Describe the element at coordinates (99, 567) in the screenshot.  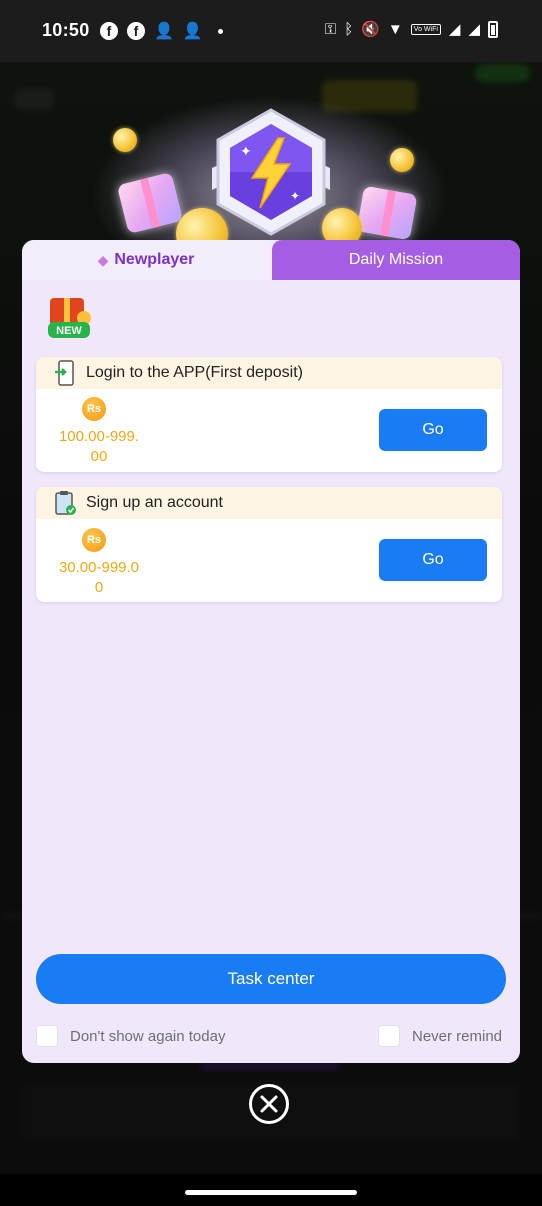
I see `amount-line: 30.00-999.0` at that location.